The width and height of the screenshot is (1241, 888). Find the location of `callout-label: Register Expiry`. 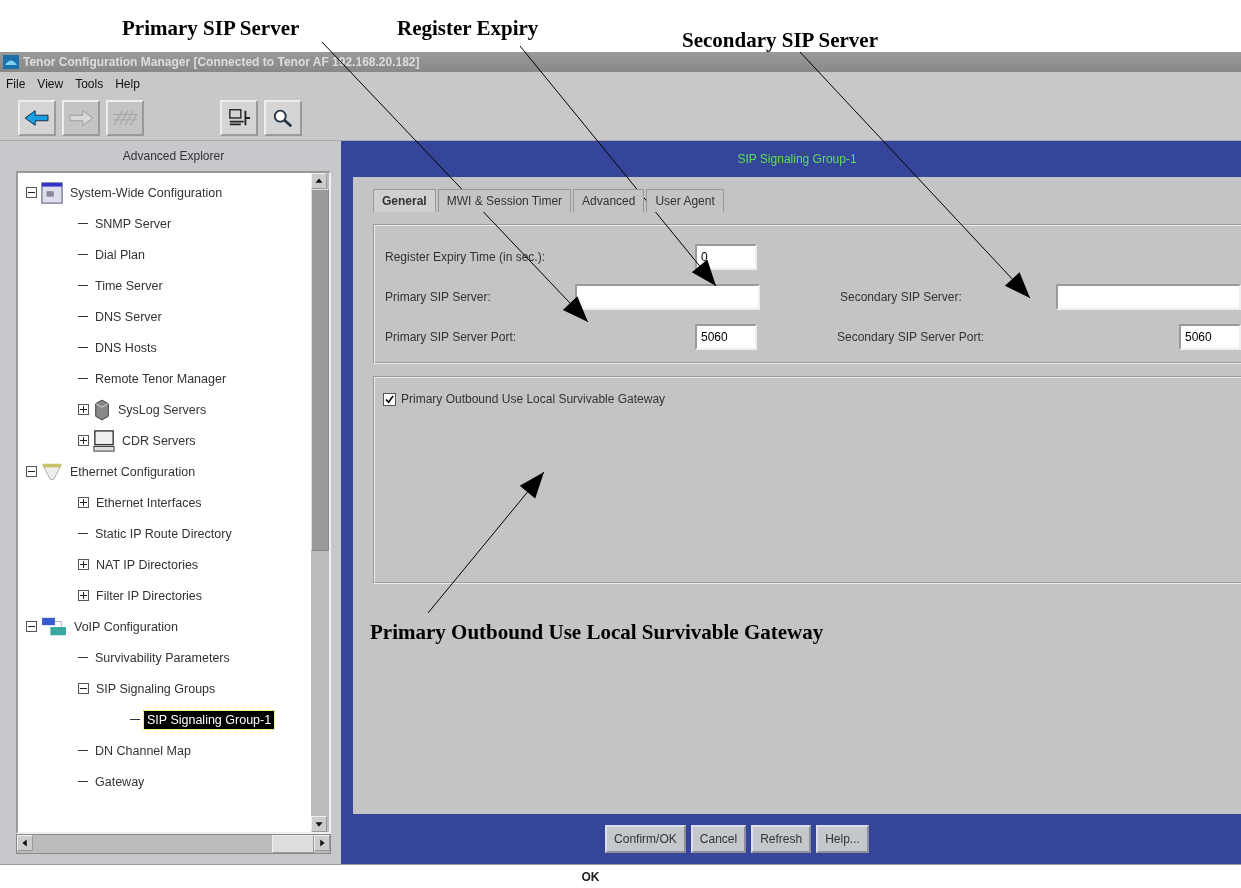

callout-label: Register Expiry is located at coordinates (468, 28).